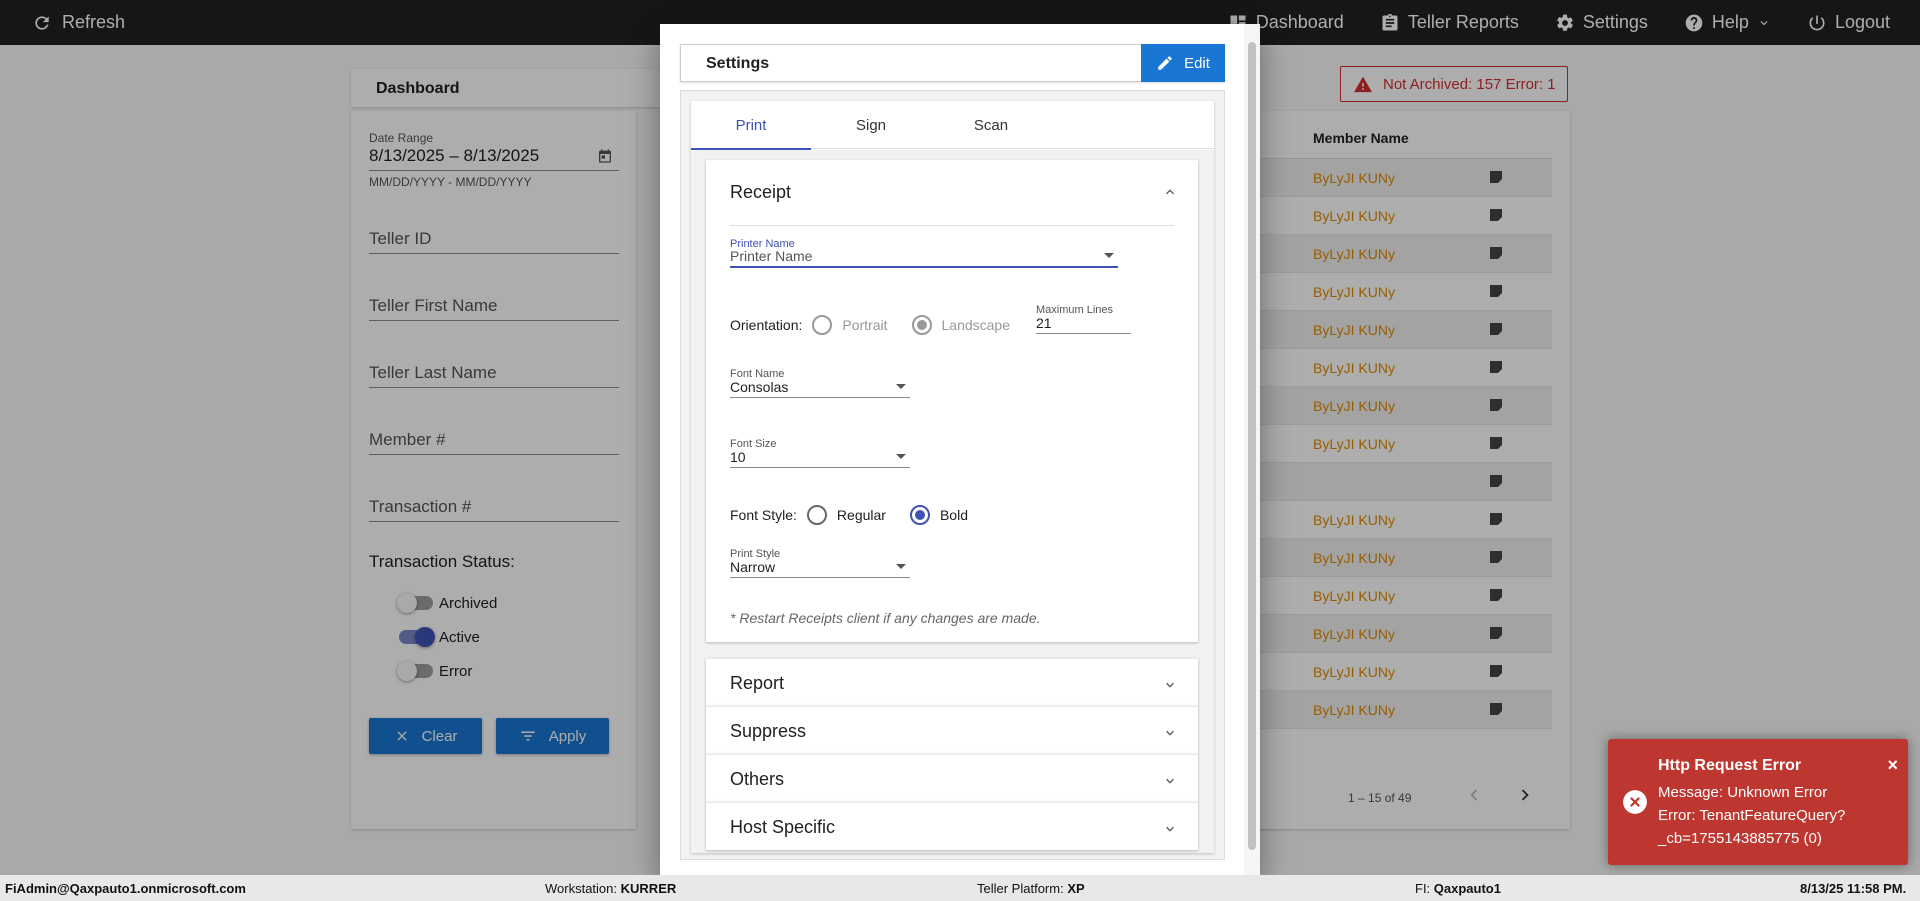  Describe the element at coordinates (1467, 888) in the screenshot. I see `fi-value: Qaxpauto1` at that location.